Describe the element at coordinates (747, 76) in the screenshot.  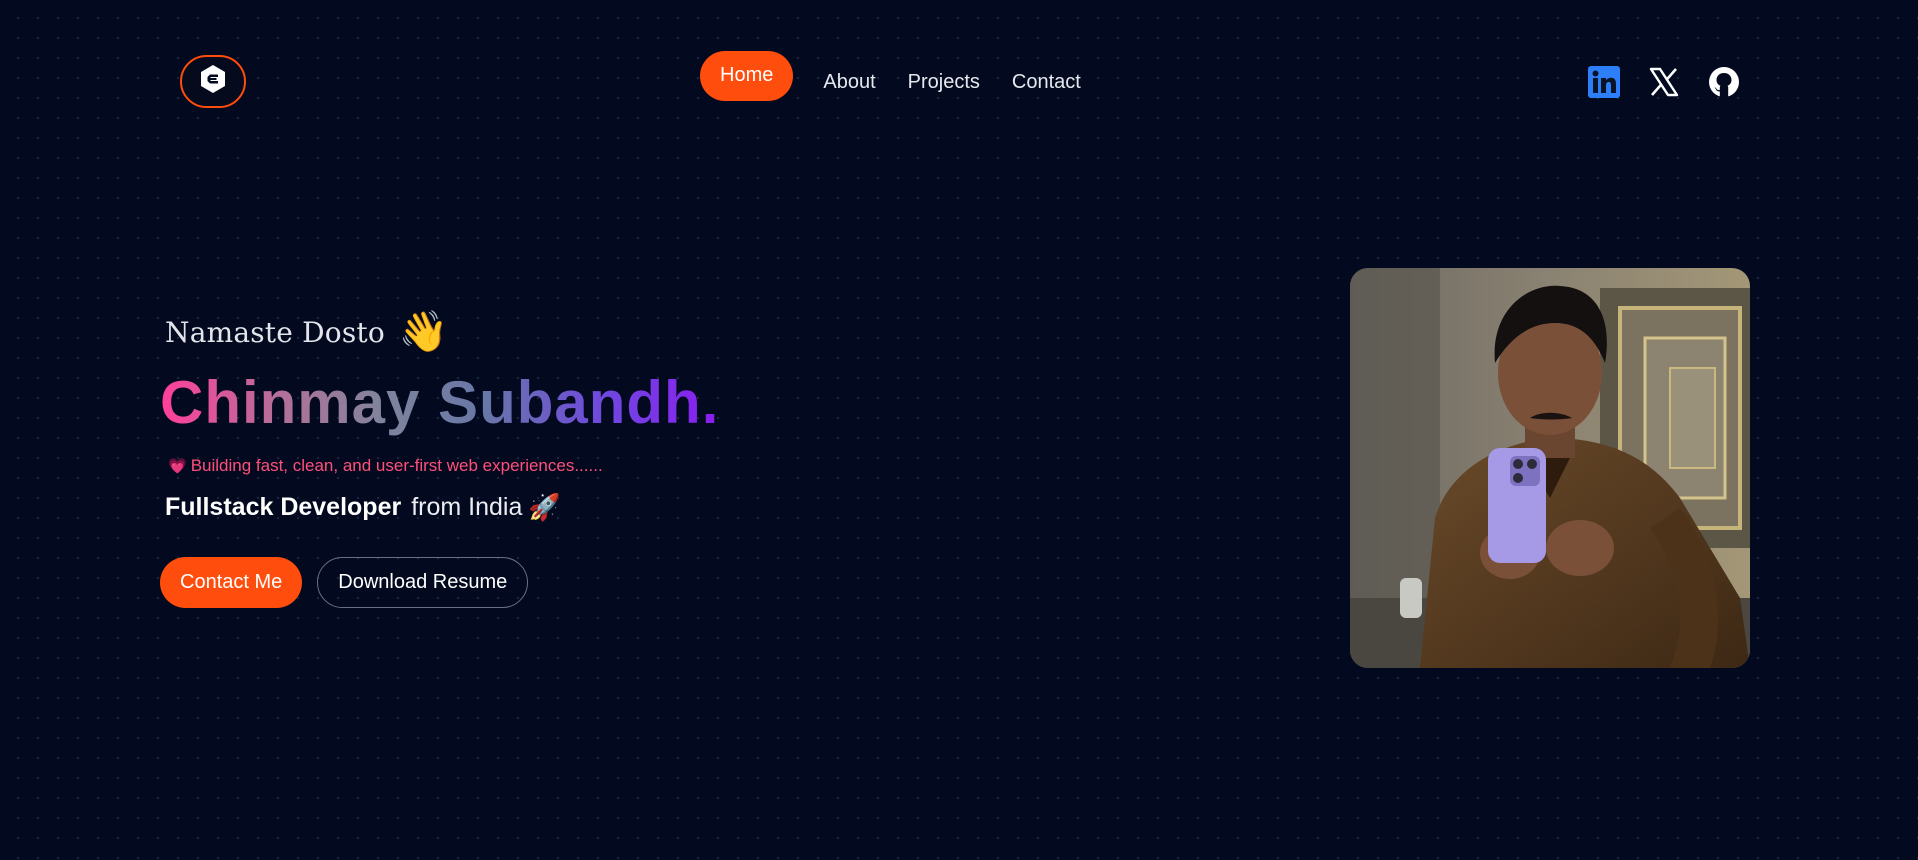
I see `nav-home: Home` at that location.